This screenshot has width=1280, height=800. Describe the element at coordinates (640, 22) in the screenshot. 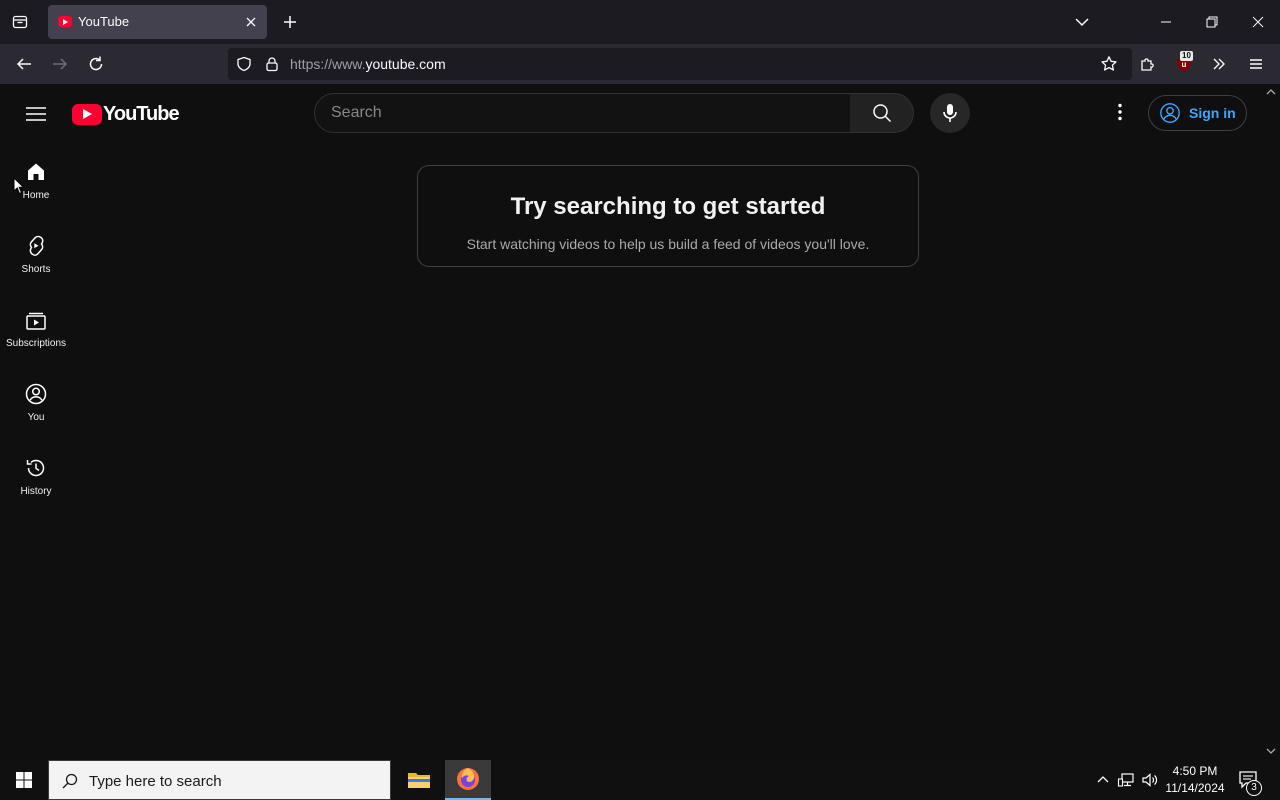

I see `browser-tab-strip: YouTube` at that location.